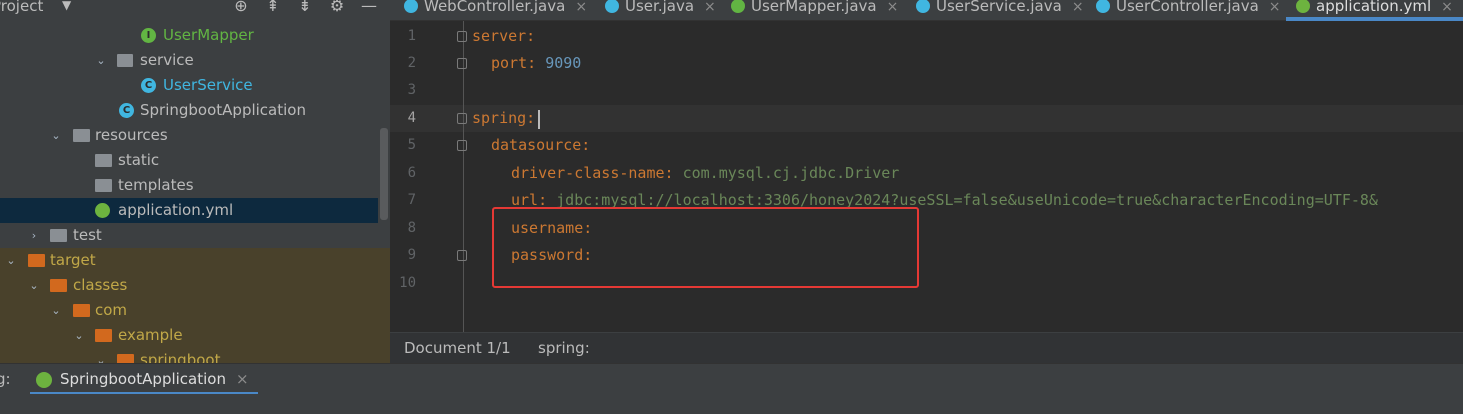  I want to click on tree-item-classes: ⌄ classes, so click(195, 285).